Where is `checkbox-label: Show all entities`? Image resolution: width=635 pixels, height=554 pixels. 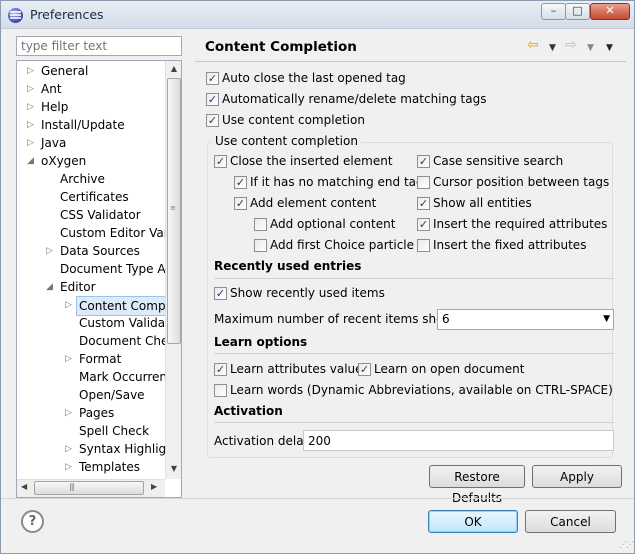 checkbox-label: Show all entities is located at coordinates (482, 203).